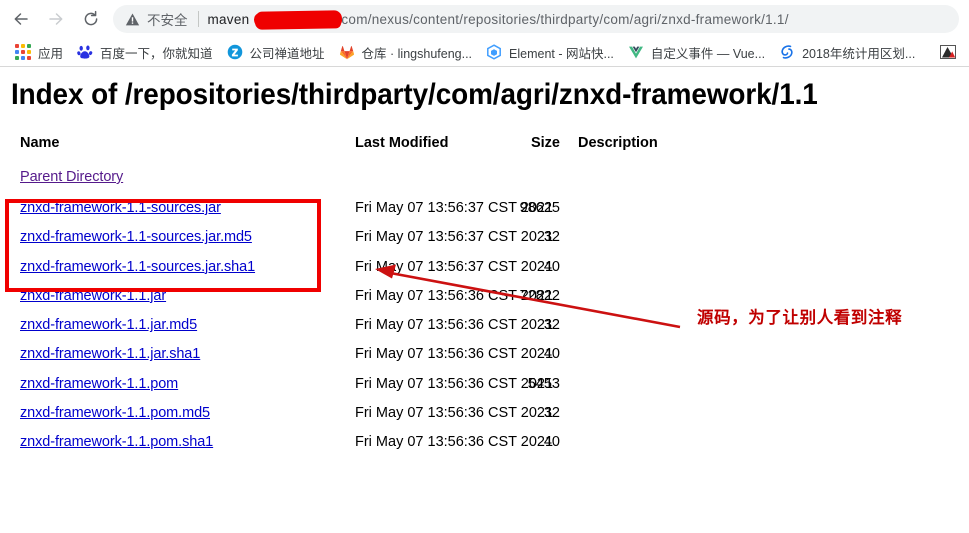 This screenshot has width=969, height=533. I want to click on file-name-cell: znxd-framework-1.1.pom.md5, so click(115, 413).